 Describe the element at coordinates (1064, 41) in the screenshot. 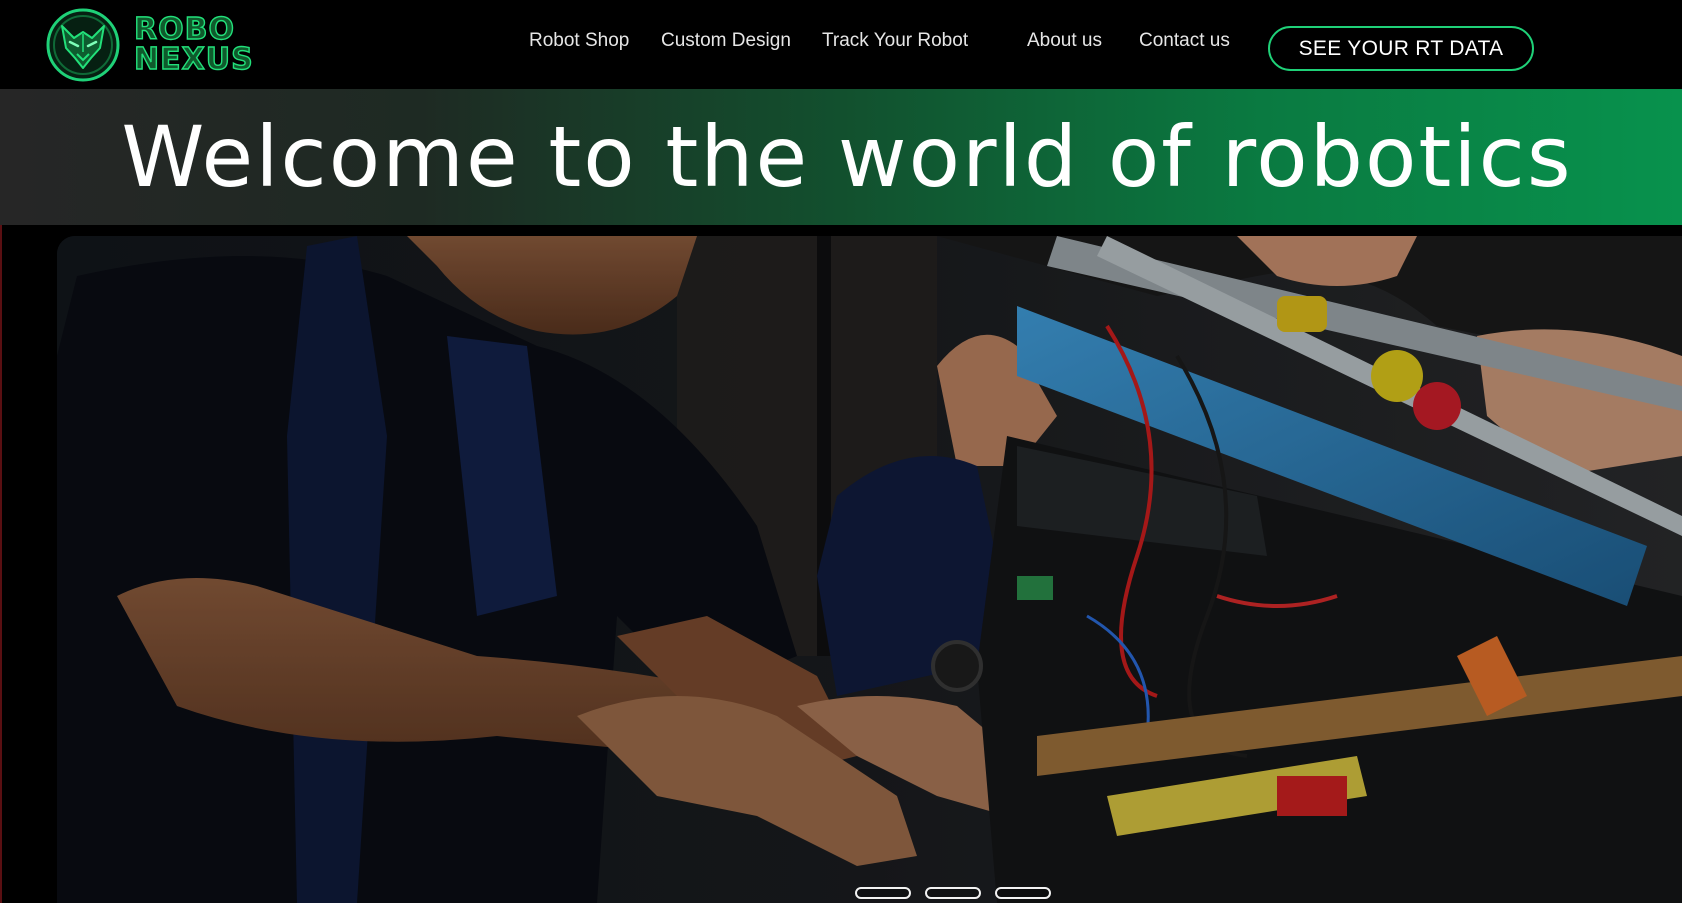

I see `nav-link-about-us: About us` at that location.